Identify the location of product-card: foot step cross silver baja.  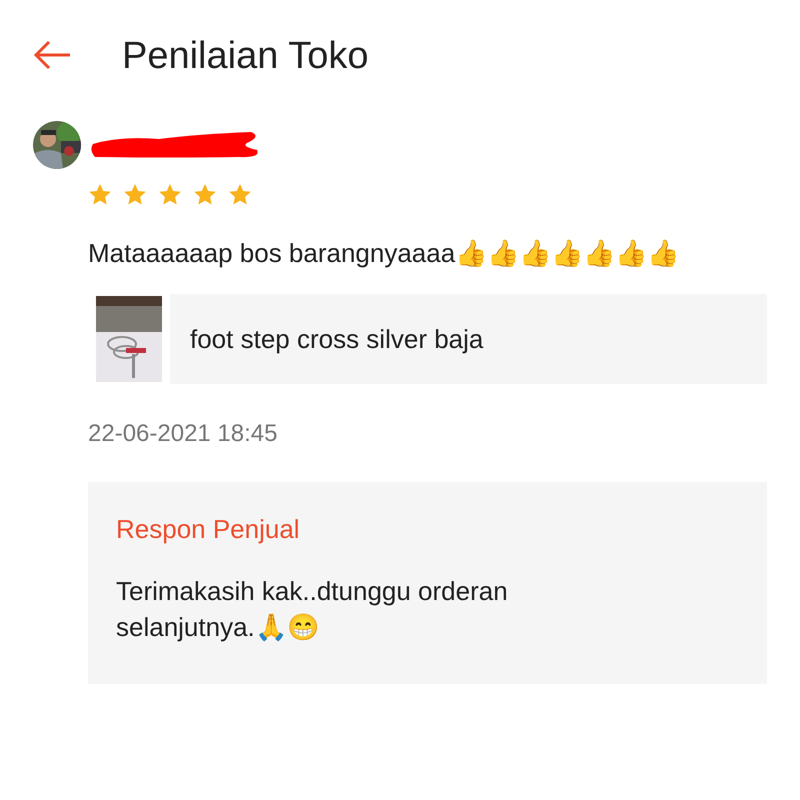
(427, 339).